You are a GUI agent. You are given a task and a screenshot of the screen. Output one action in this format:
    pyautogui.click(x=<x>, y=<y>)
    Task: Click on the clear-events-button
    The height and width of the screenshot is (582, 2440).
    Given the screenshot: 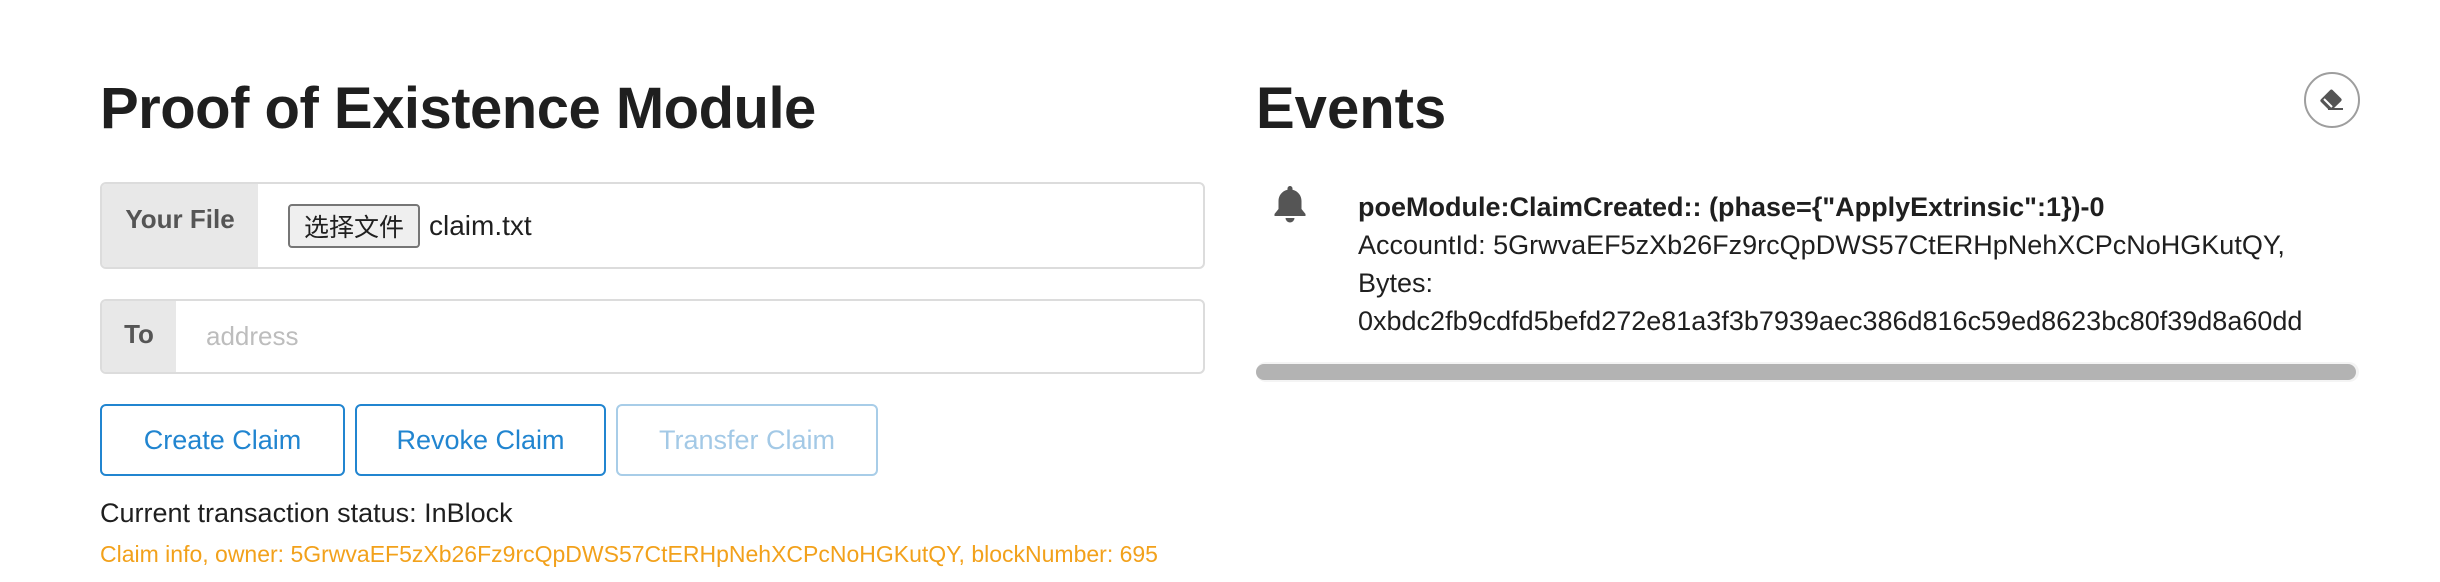 What is the action you would take?
    pyautogui.click(x=2332, y=100)
    